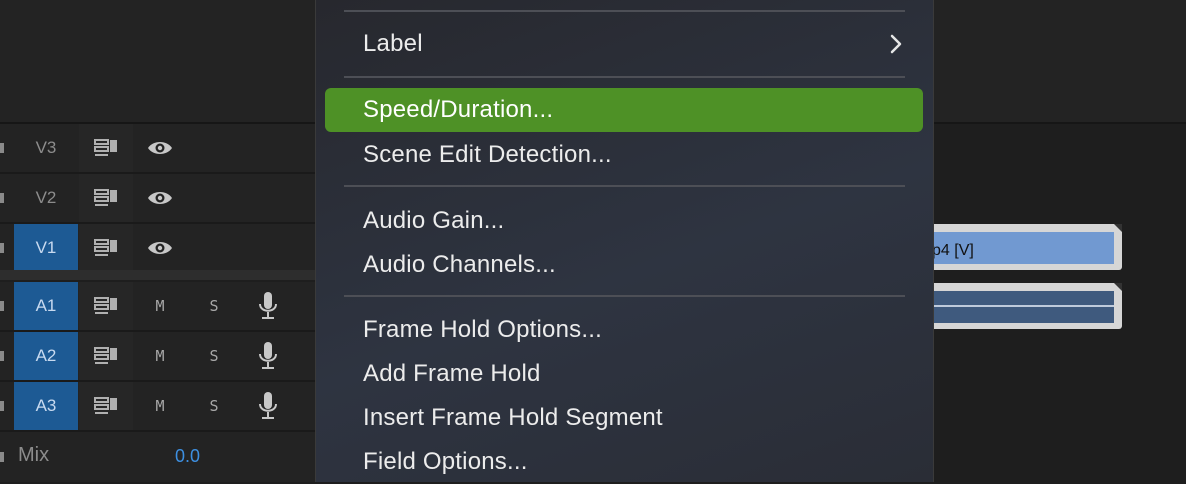  What do you see at coordinates (46, 248) in the screenshot?
I see `track-target-v1: V1` at bounding box center [46, 248].